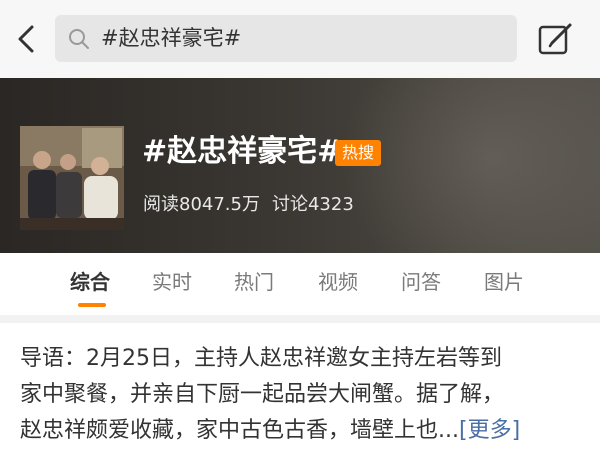 This screenshot has width=600, height=474. What do you see at coordinates (358, 153) in the screenshot?
I see `hot-search-badge: 热搜` at bounding box center [358, 153].